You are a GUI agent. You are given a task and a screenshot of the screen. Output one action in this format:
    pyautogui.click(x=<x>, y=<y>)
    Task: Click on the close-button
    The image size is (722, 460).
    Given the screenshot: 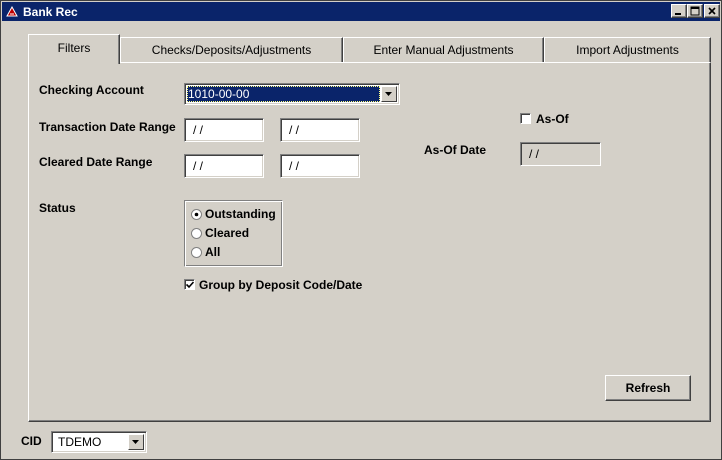 What is the action you would take?
    pyautogui.click(x=712, y=11)
    